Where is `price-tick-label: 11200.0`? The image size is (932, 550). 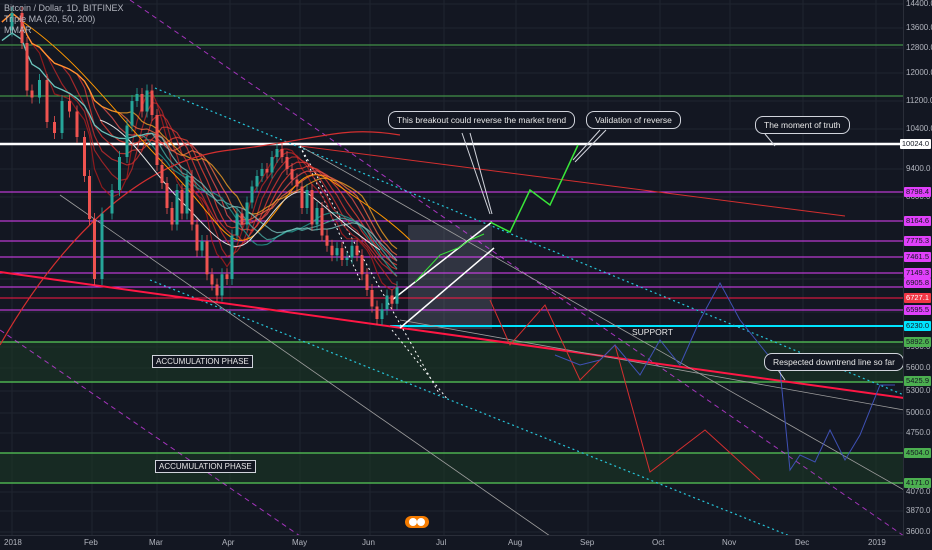 price-tick-label: 11200.0 is located at coordinates (919, 100).